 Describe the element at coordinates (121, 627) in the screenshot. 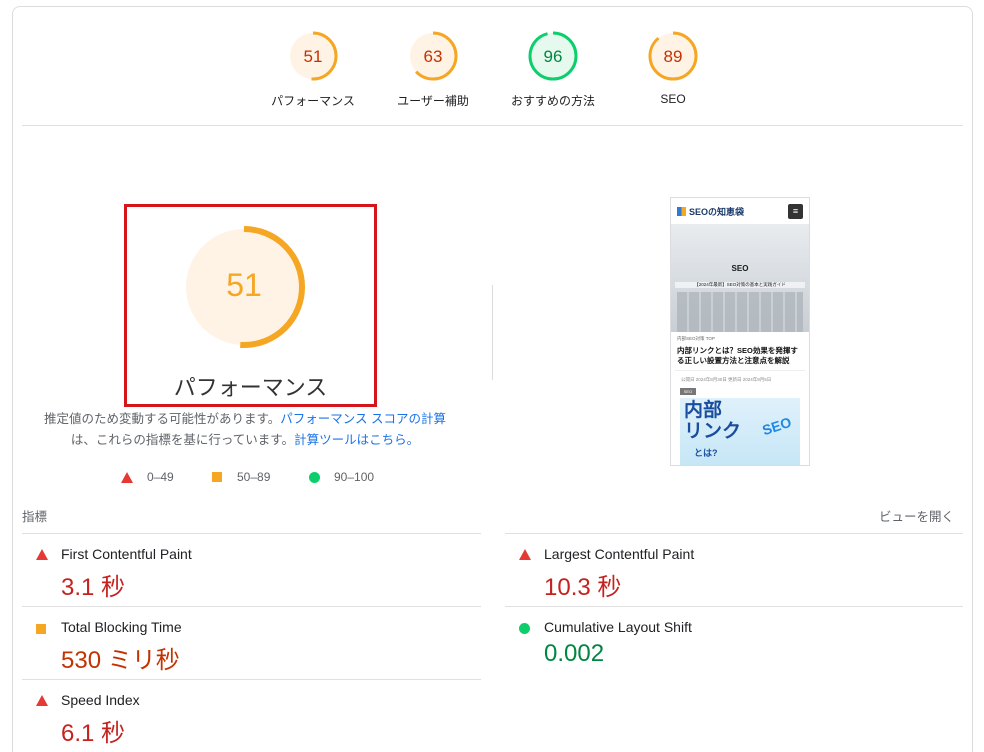

I see `metric-tbt-name: Total Blocking Time` at that location.